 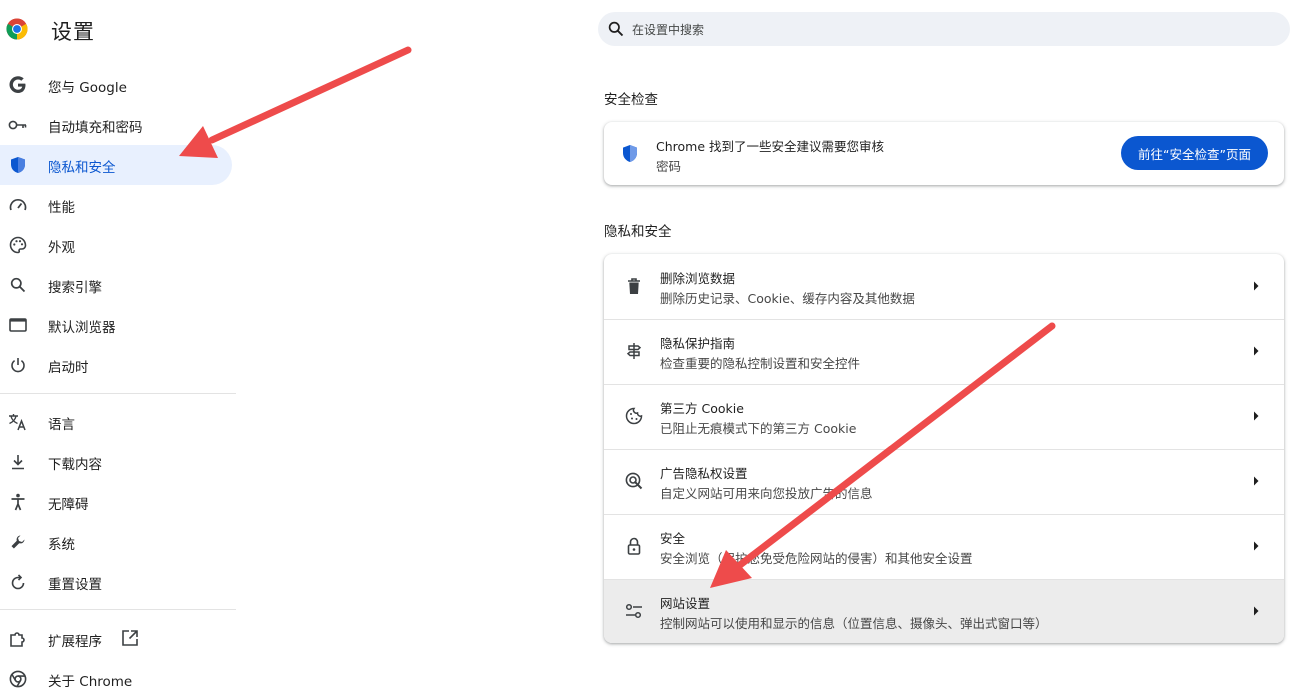 What do you see at coordinates (116, 582) in the screenshot?
I see `sidebar-item-reset: 重置设置` at bounding box center [116, 582].